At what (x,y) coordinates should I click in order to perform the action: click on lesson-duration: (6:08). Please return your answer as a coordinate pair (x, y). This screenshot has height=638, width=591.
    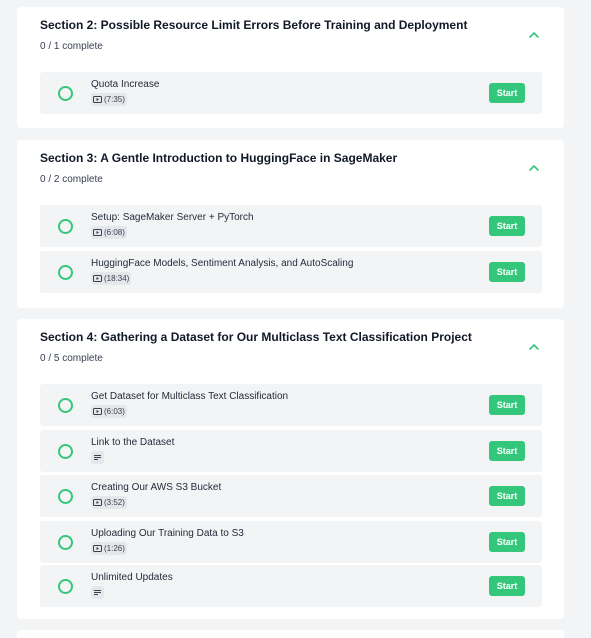
    Looking at the image, I should click on (114, 232).